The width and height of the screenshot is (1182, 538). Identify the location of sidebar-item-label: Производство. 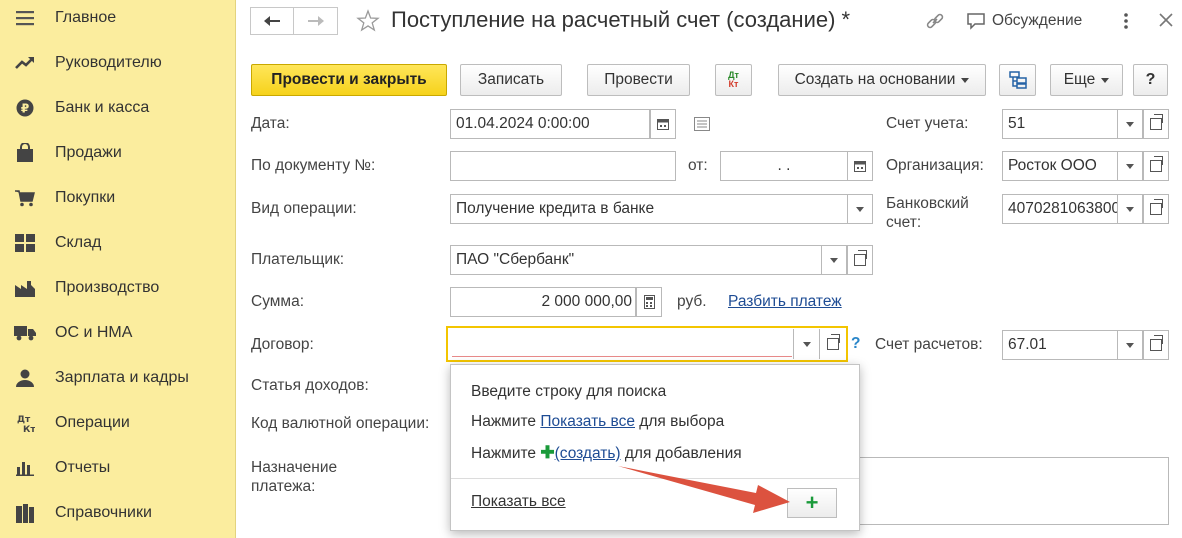
(107, 287).